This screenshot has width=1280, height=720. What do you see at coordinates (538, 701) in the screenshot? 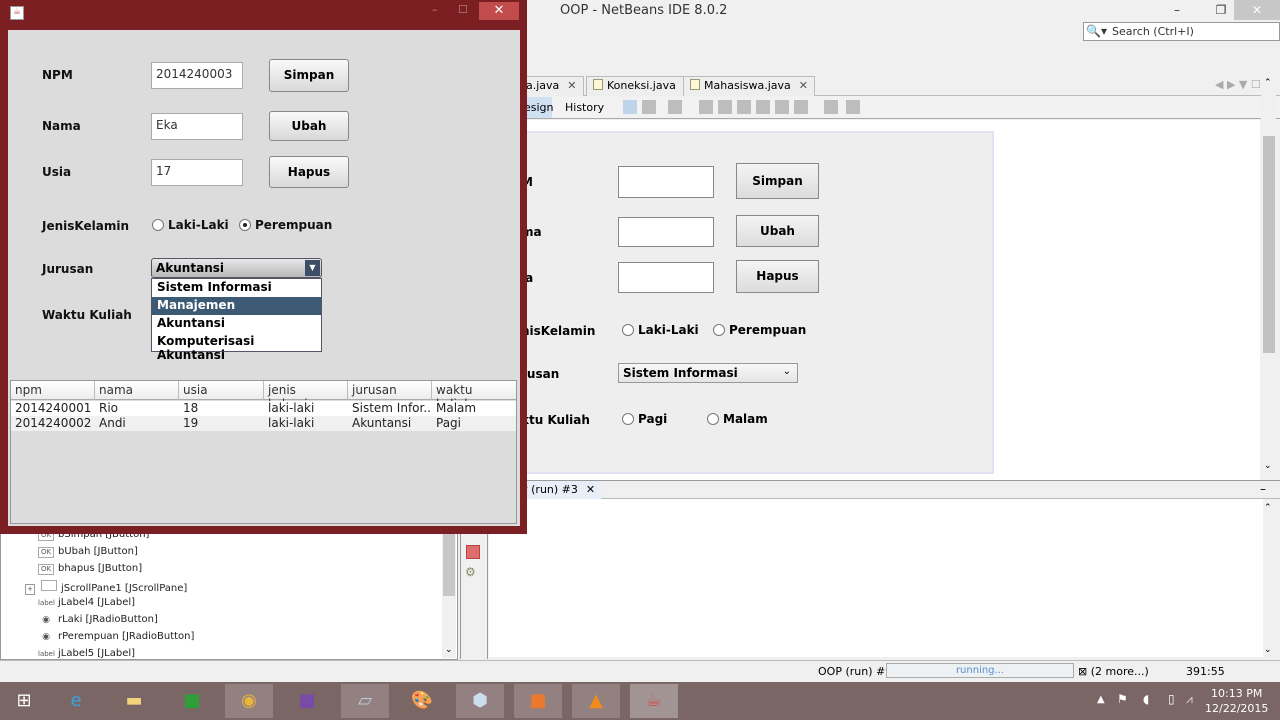
I see `xampp-icon: ■` at bounding box center [538, 701].